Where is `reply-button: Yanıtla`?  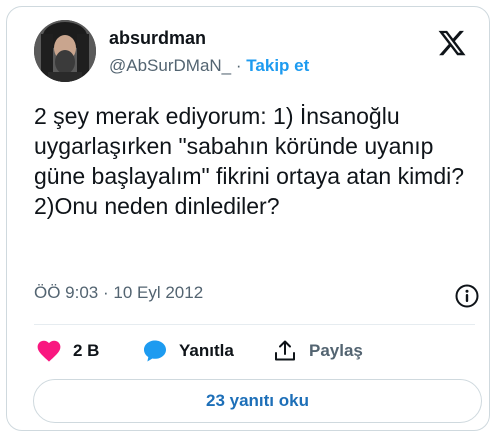
reply-button: Yanıtla is located at coordinates (188, 351).